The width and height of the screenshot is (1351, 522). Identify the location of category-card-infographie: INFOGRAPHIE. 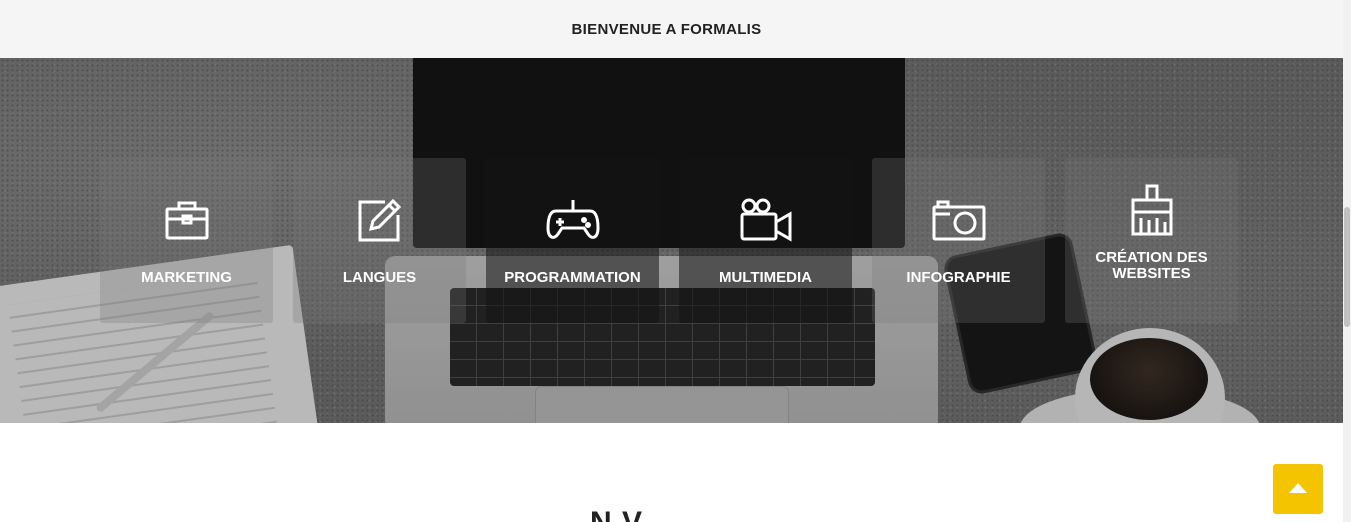
(958, 240).